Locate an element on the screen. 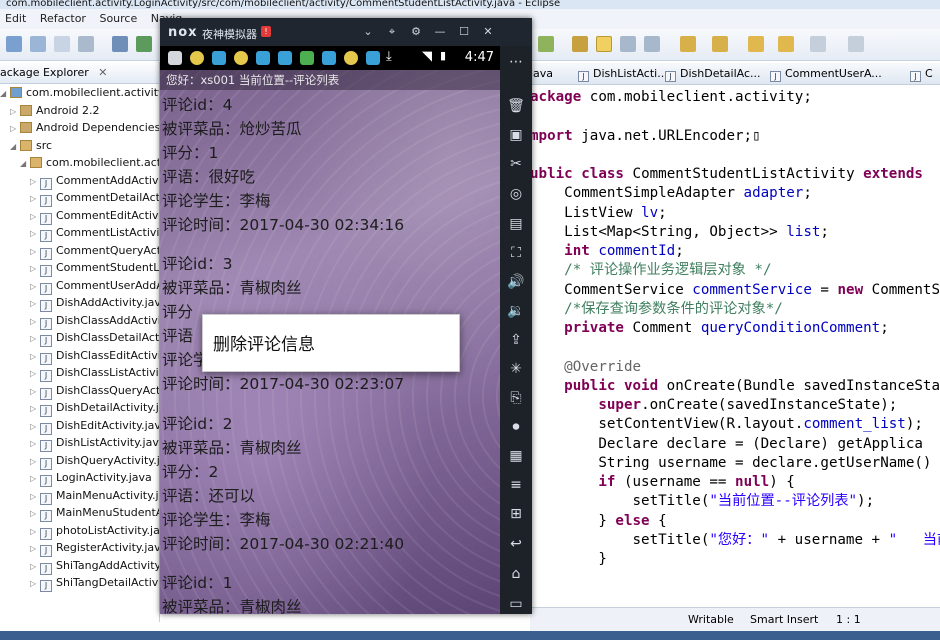 Image resolution: width=940 pixels, height=640 pixels. gear-icon: ⚙ is located at coordinates (416, 32).